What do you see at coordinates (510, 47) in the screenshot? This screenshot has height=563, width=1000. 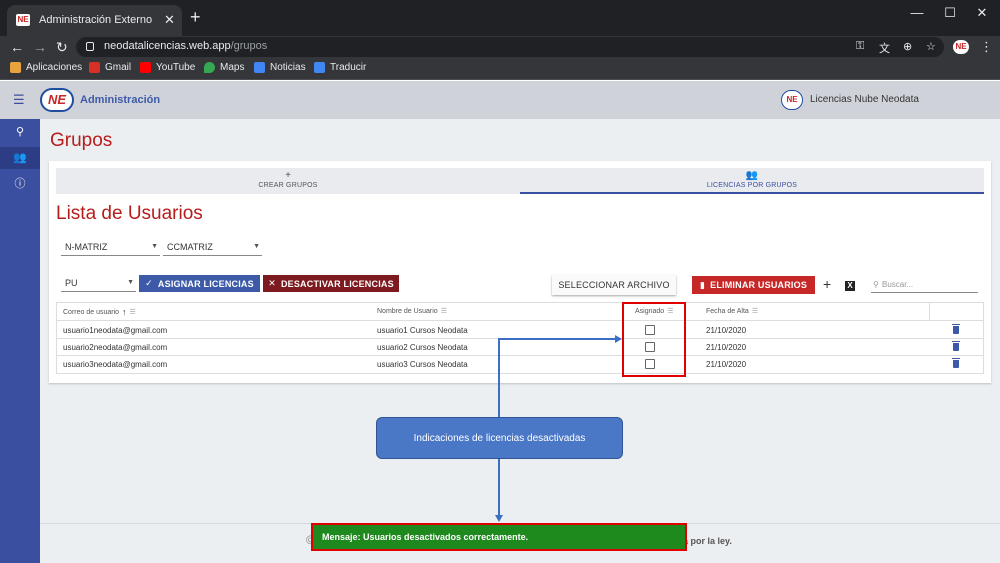 I see `address-bar: neodatalicencias.web.app/grupos ⚿ 文 ⊕ ☆` at bounding box center [510, 47].